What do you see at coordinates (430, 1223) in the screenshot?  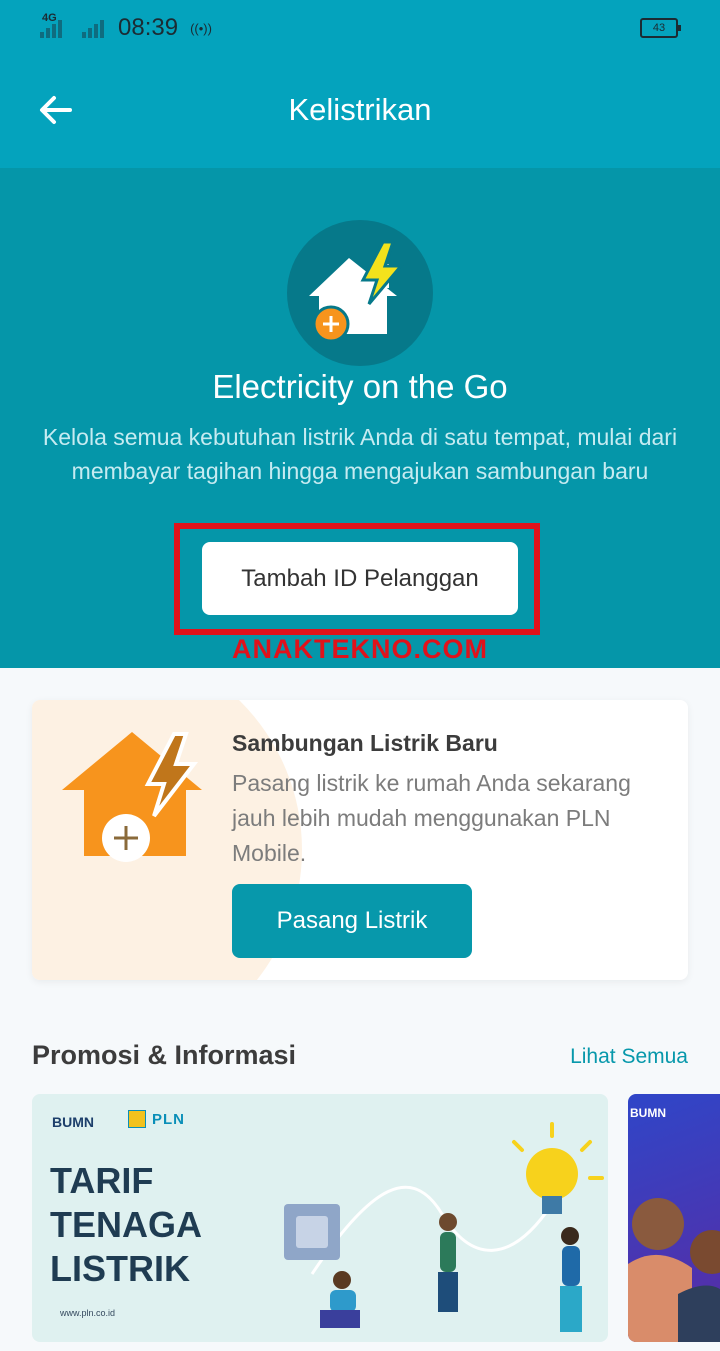 I see `promo-illustration` at bounding box center [430, 1223].